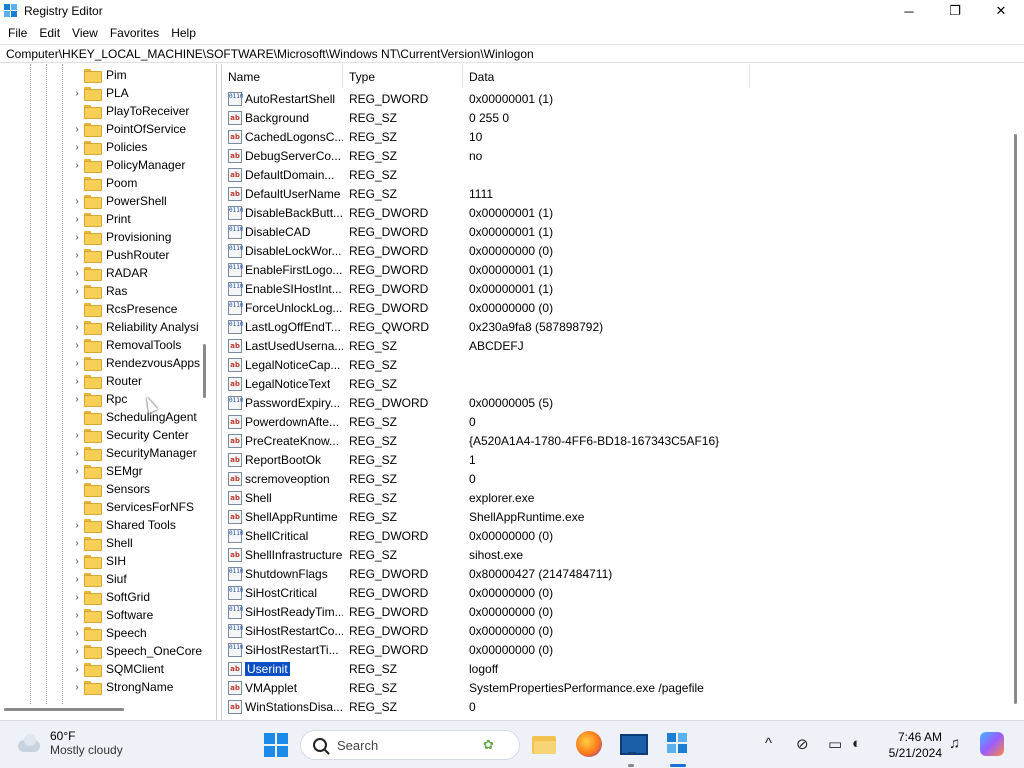 This screenshot has height=768, width=1024. I want to click on value-row: ab DefaultDomain... REG_SZ, so click(492, 174).